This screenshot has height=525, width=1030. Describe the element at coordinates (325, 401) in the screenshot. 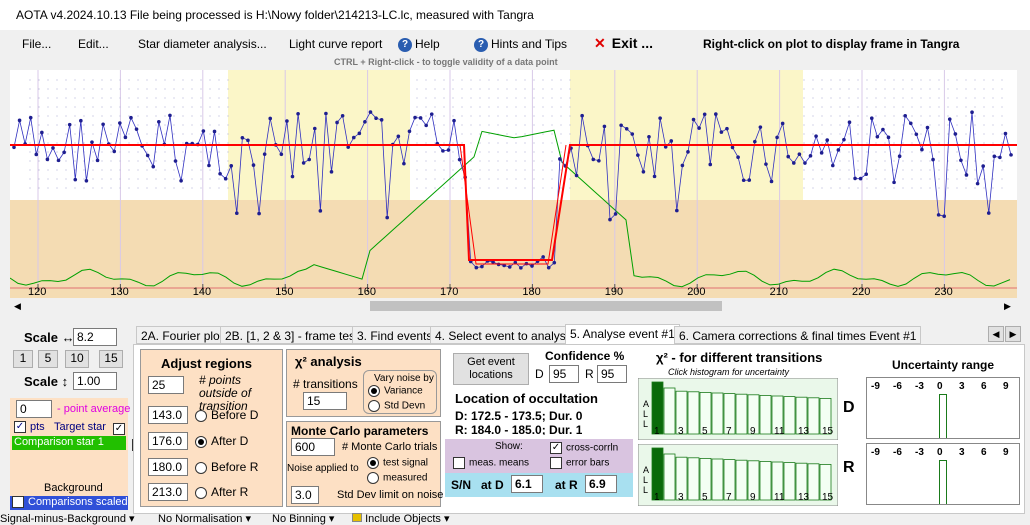

I see `transitions-input: 15` at that location.